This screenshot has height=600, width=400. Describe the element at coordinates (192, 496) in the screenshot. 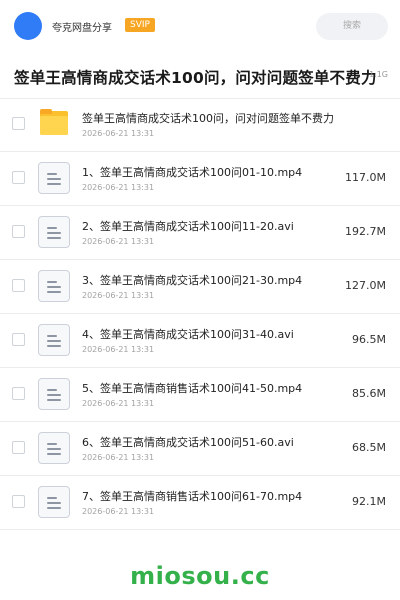

I see `item-name: 7、签单王高情商销售话术100问61-70.mp4` at that location.